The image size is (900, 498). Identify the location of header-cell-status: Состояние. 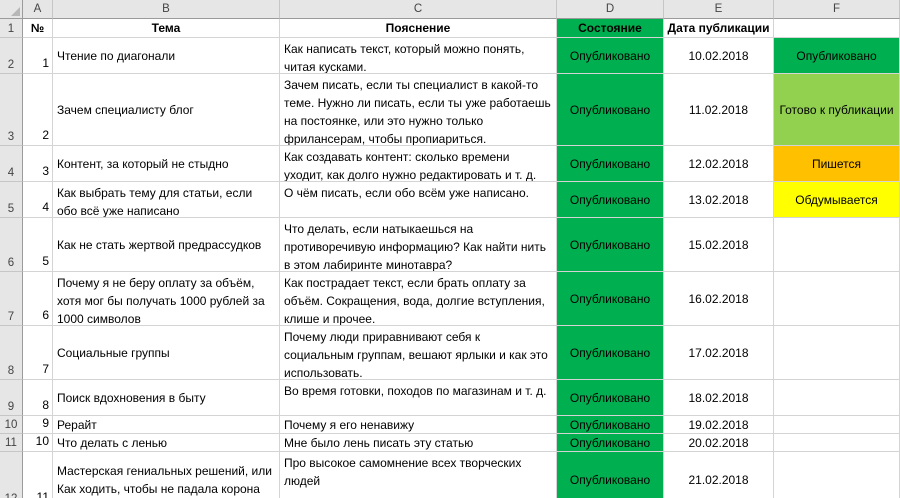
(610, 28).